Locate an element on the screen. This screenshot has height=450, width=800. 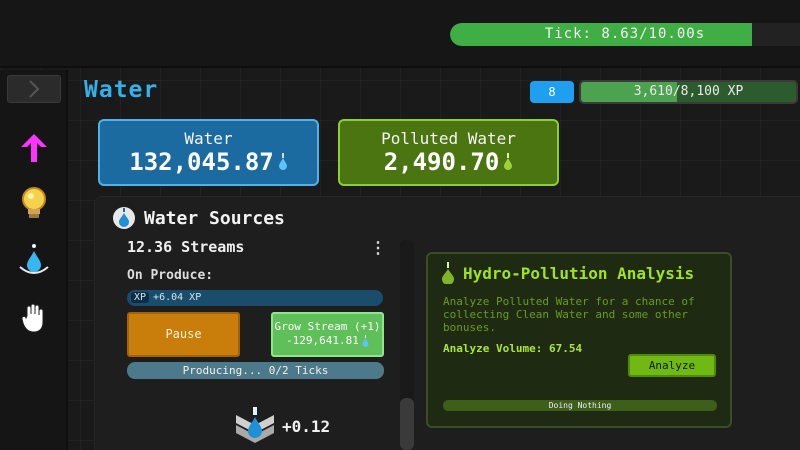
grow-stream-label: Grow Stream (+1) is located at coordinates (327, 326).